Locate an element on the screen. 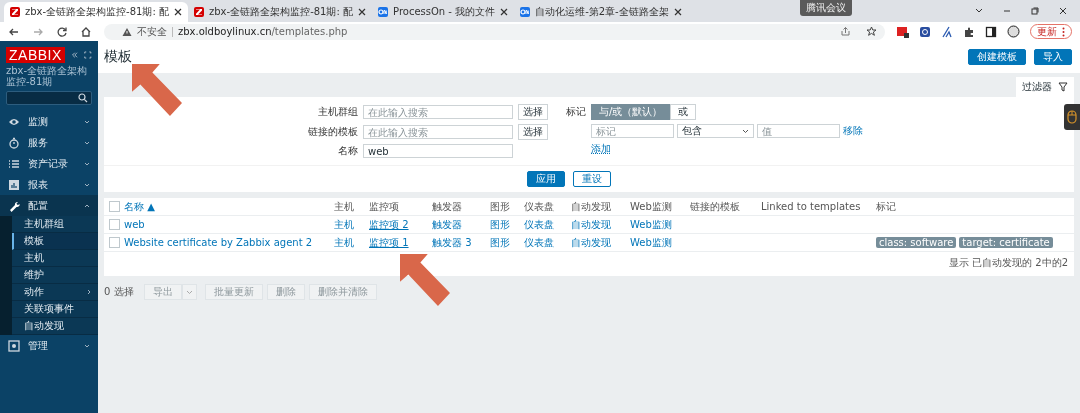 The height and width of the screenshot is (413, 1080). column-header: 监控项 is located at coordinates (384, 206).